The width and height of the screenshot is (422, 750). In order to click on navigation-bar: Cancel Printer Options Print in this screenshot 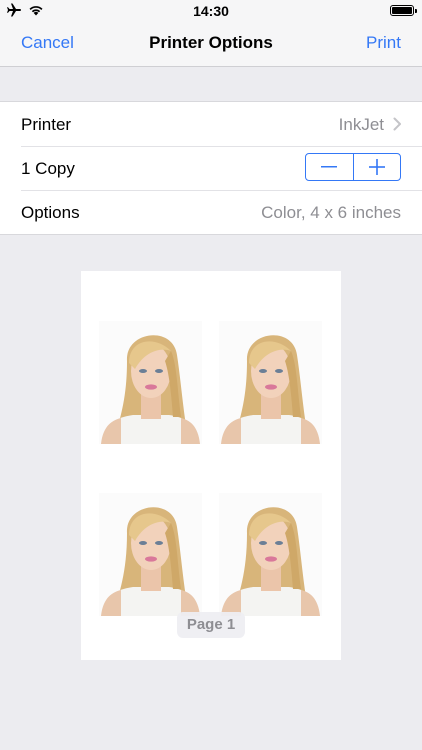, I will do `click(211, 44)`.